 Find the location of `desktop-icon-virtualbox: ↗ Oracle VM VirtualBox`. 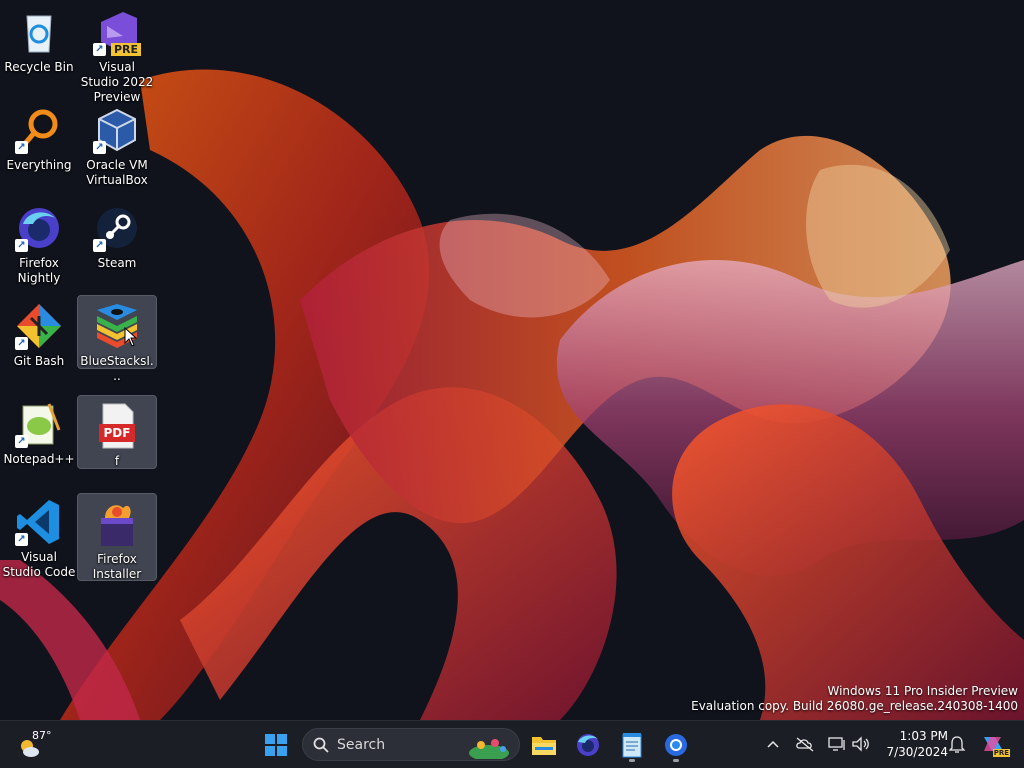

desktop-icon-virtualbox: ↗ Oracle VM VirtualBox is located at coordinates (117, 147).